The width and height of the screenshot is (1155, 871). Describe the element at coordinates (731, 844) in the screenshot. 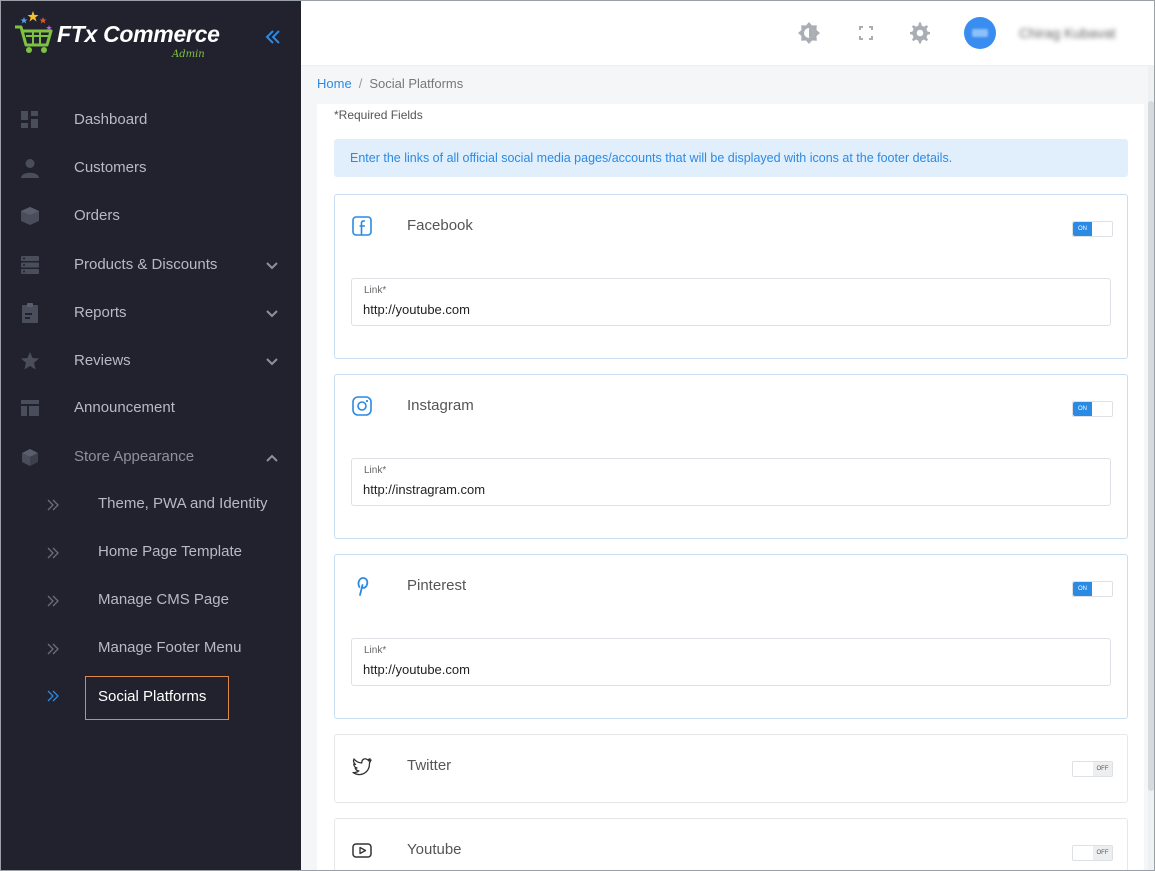

I see `platform-card-youtube: Youtube OFF` at that location.